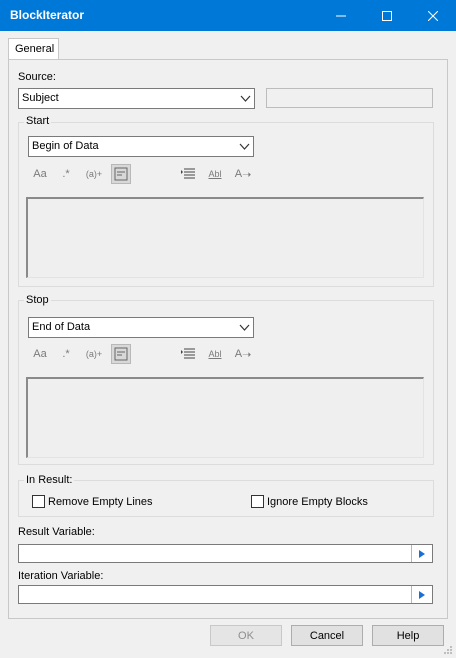 Image resolution: width=456 pixels, height=658 pixels. Describe the element at coordinates (228, 15) in the screenshot. I see `title-bar: BlockIterator` at that location.